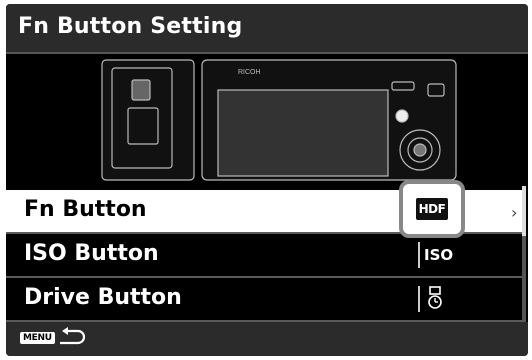 This screenshot has width=532, height=360. Describe the element at coordinates (249, 72) in the screenshot. I see `brand-text: RICOH` at that location.